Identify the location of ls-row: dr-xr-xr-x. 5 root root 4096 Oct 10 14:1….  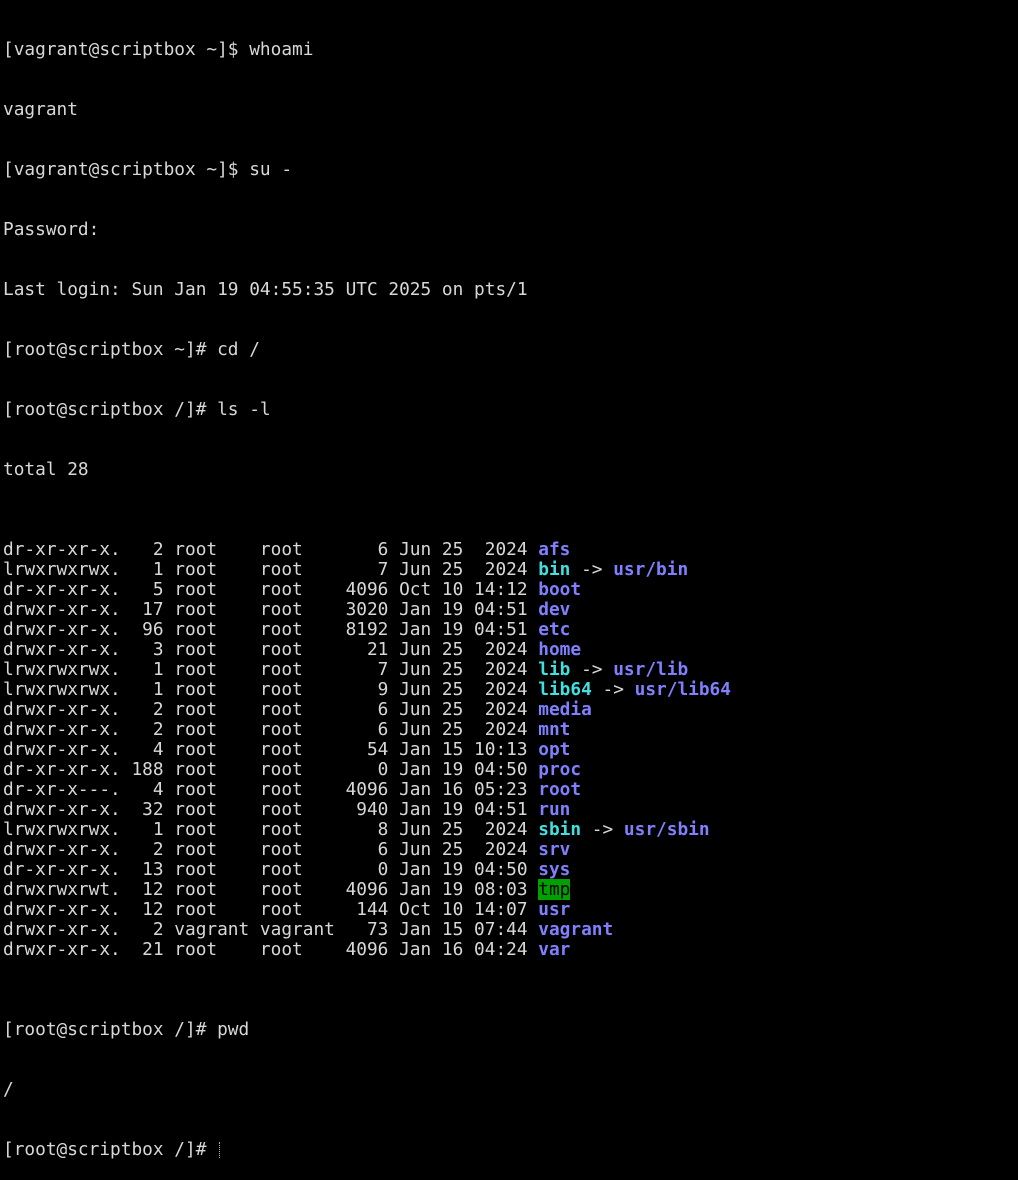
(510, 590).